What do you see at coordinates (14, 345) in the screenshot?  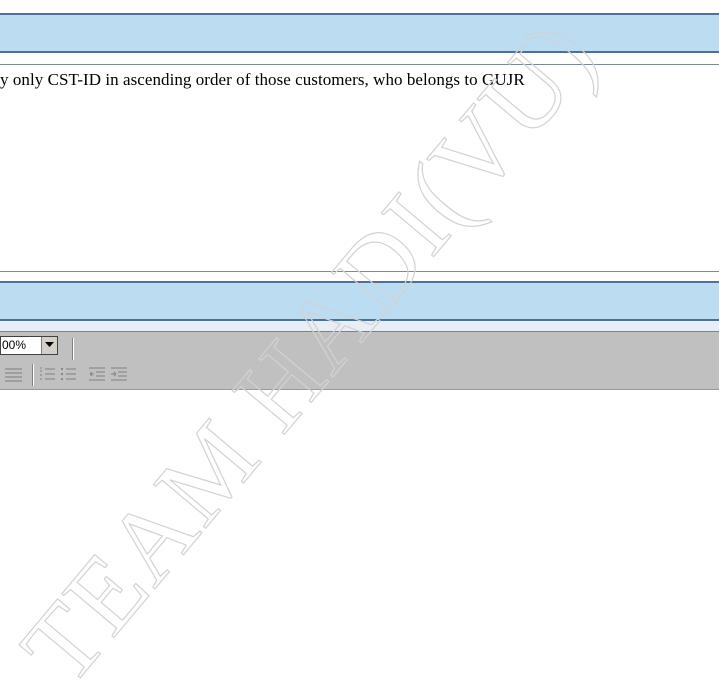 I see `zoom-value: 00%` at bounding box center [14, 345].